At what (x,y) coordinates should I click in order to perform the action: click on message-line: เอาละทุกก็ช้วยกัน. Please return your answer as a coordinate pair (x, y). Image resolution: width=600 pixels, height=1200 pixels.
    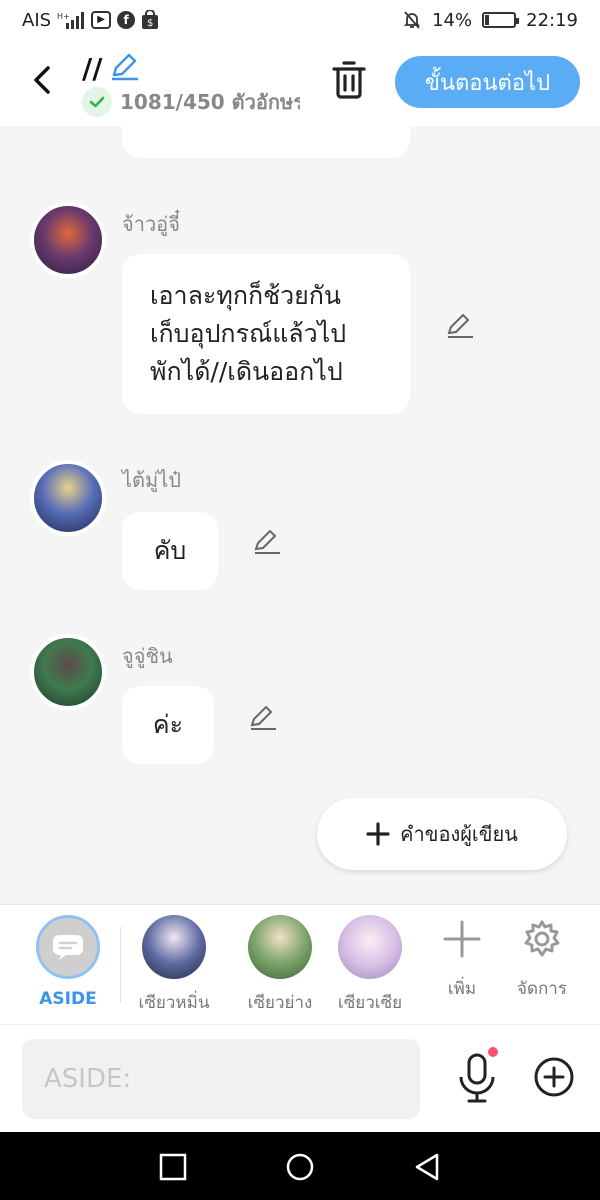
    Looking at the image, I should click on (245, 295).